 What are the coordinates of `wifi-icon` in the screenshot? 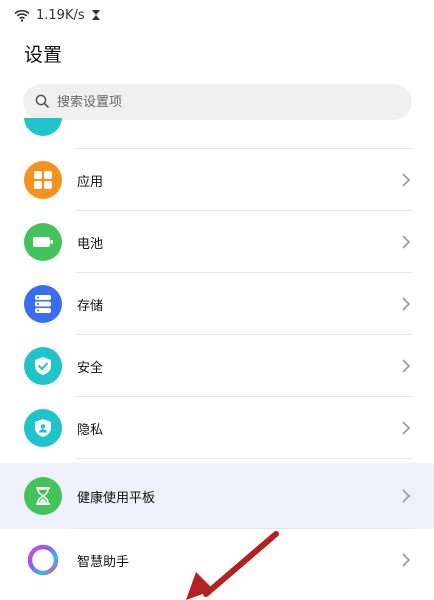 It's located at (22, 15).